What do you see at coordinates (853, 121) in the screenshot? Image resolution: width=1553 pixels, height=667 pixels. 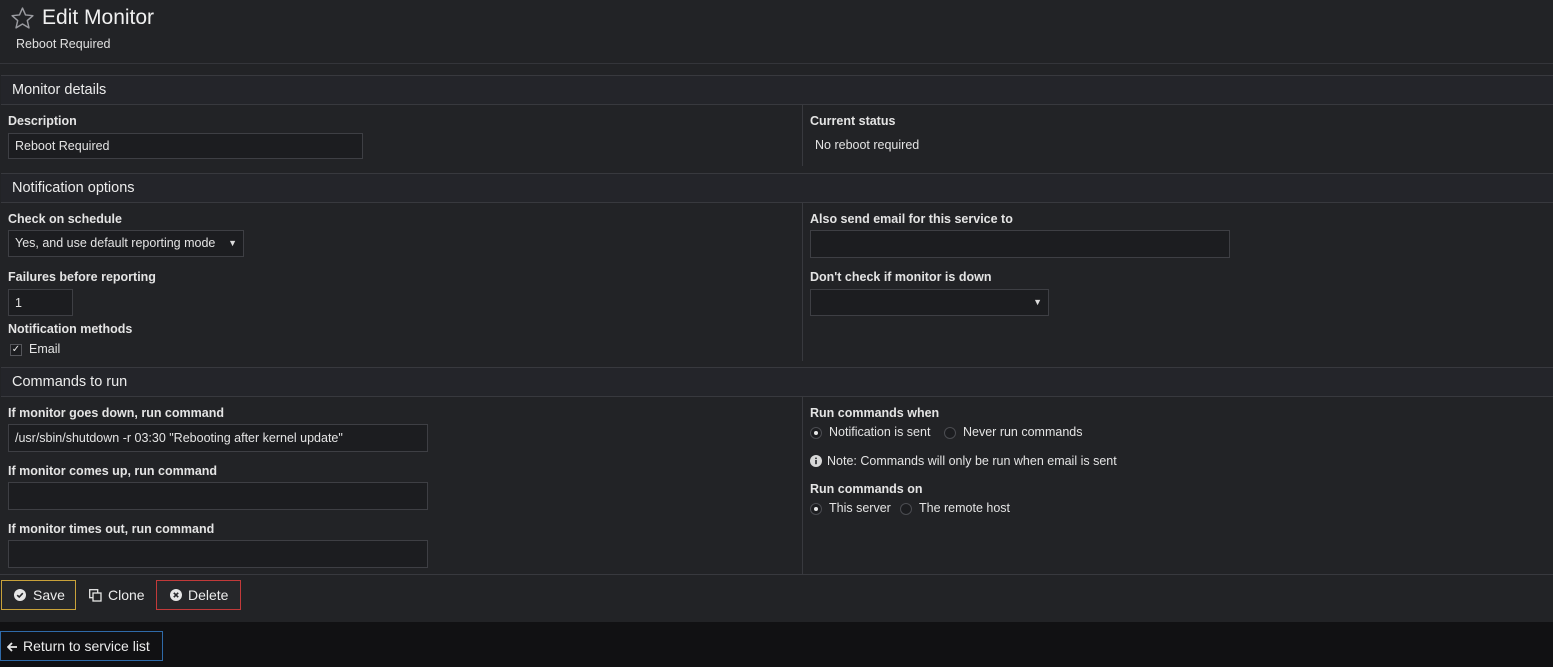 I see `current-status-label: Current status` at bounding box center [853, 121].